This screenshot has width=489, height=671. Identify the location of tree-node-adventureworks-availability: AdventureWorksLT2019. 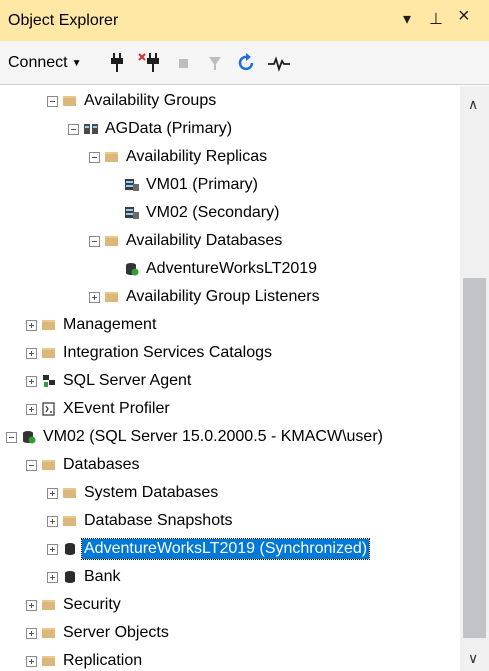
(222, 269).